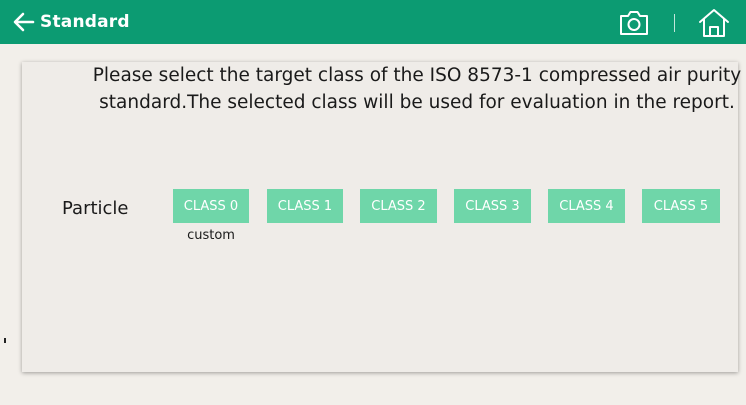 This screenshot has height=405, width=746. Describe the element at coordinates (95, 208) in the screenshot. I see `particle-label: Particle` at that location.